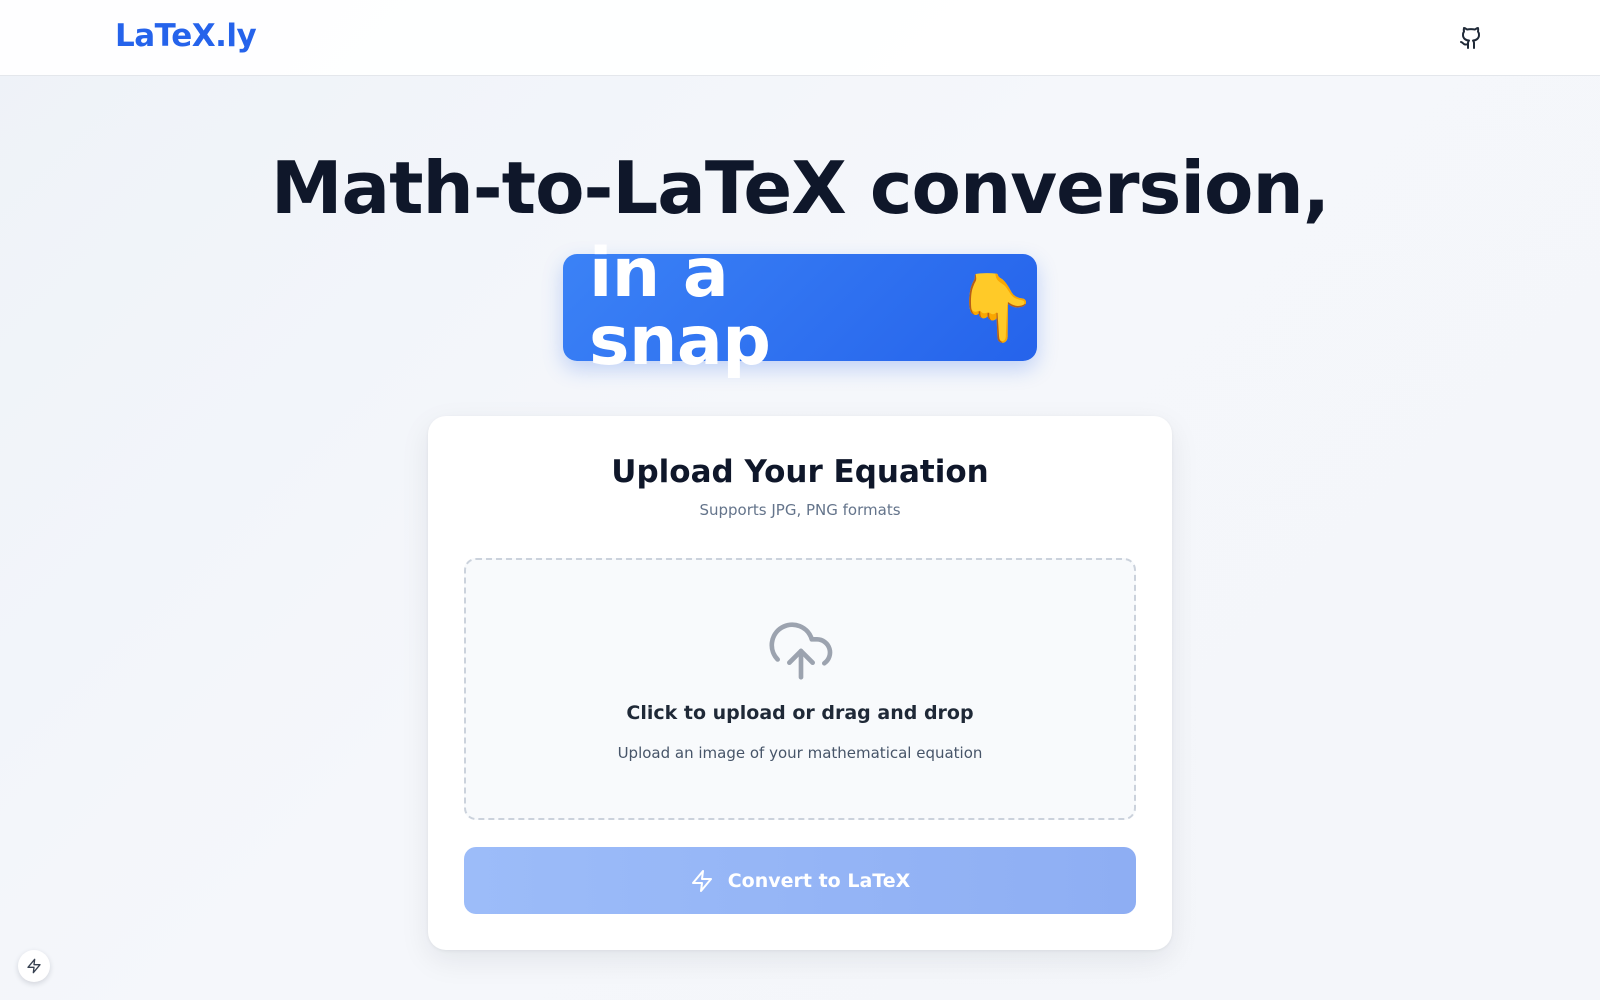 The width and height of the screenshot is (1600, 1000). Describe the element at coordinates (680, 307) in the screenshot. I see `hero-highlight-text: in a snap` at that location.